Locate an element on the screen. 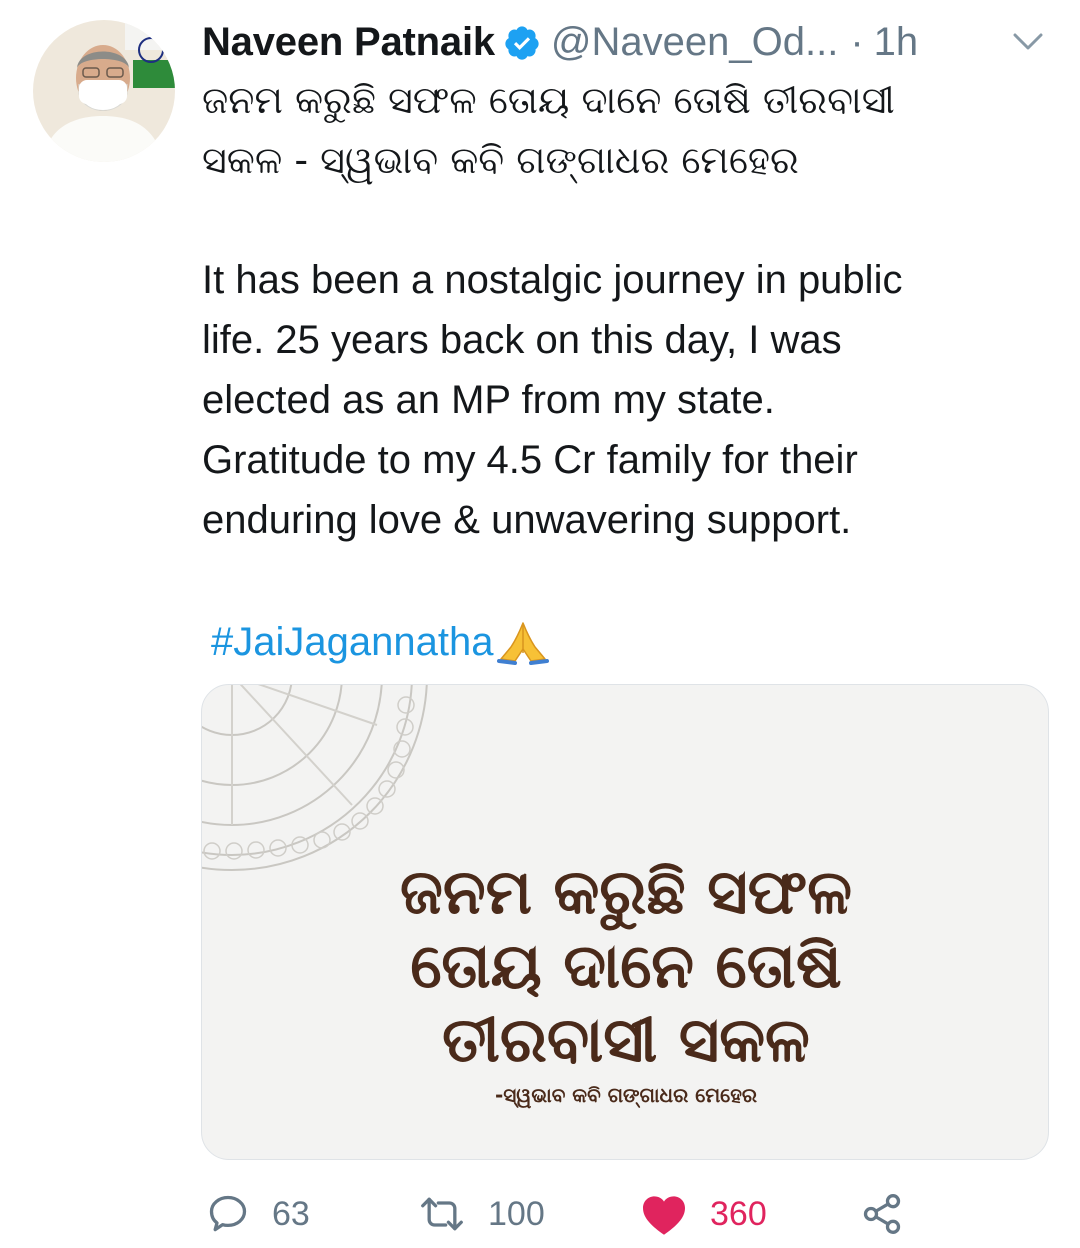 The height and width of the screenshot is (1248, 1080). reply-icon is located at coordinates (228, 1213).